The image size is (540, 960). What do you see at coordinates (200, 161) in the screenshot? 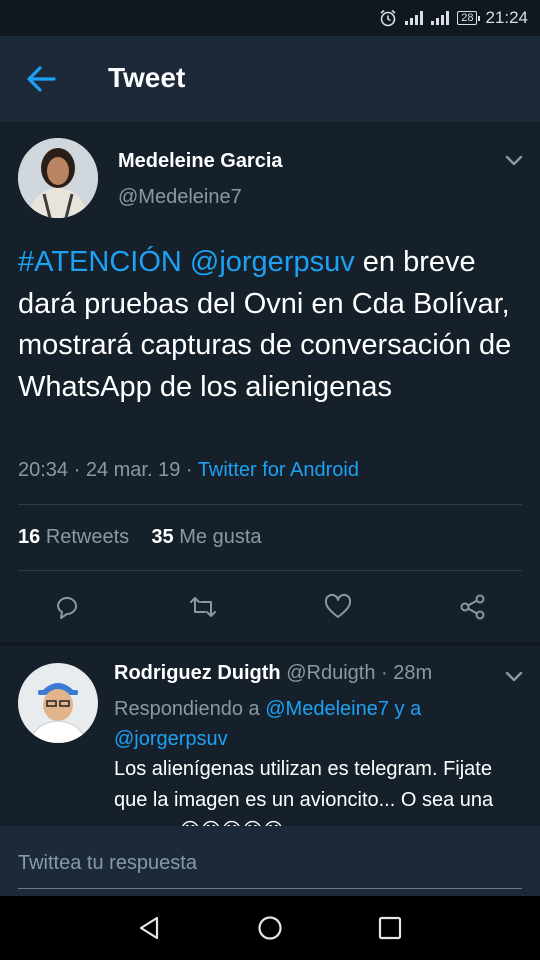
I see `author-name: Medeleine Garcia` at bounding box center [200, 161].